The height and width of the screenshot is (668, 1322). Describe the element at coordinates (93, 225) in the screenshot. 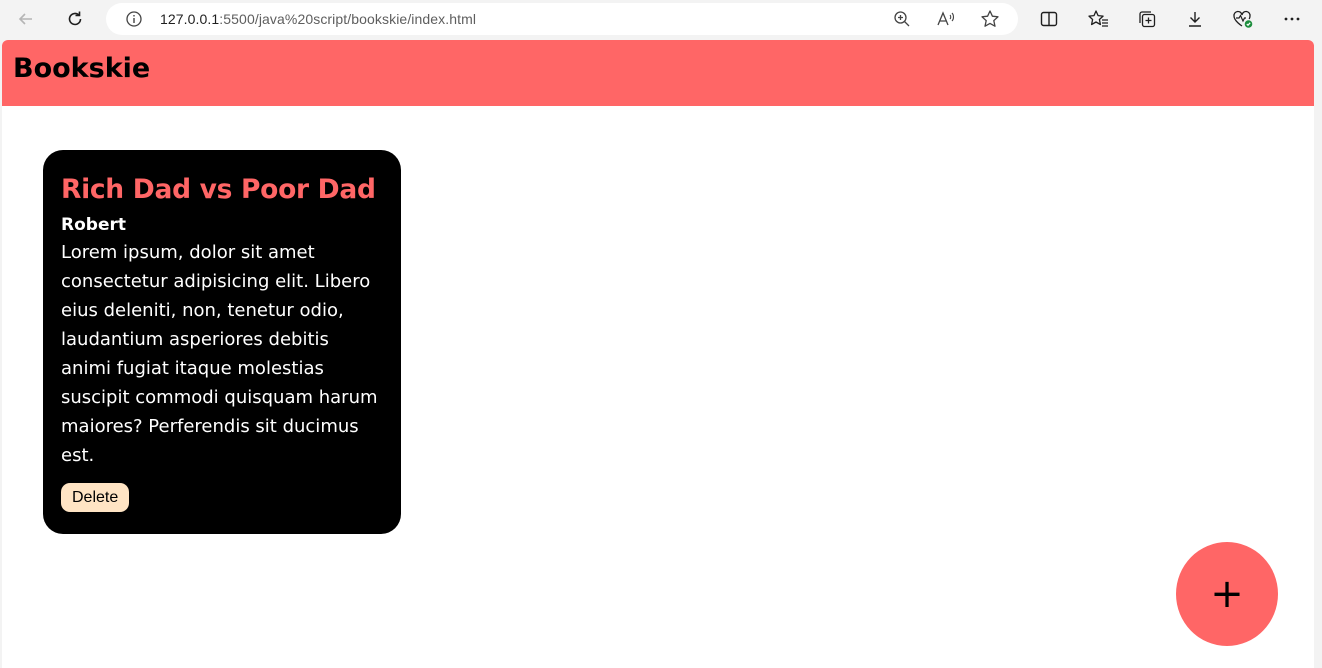

I see `book-author: Robert` at that location.